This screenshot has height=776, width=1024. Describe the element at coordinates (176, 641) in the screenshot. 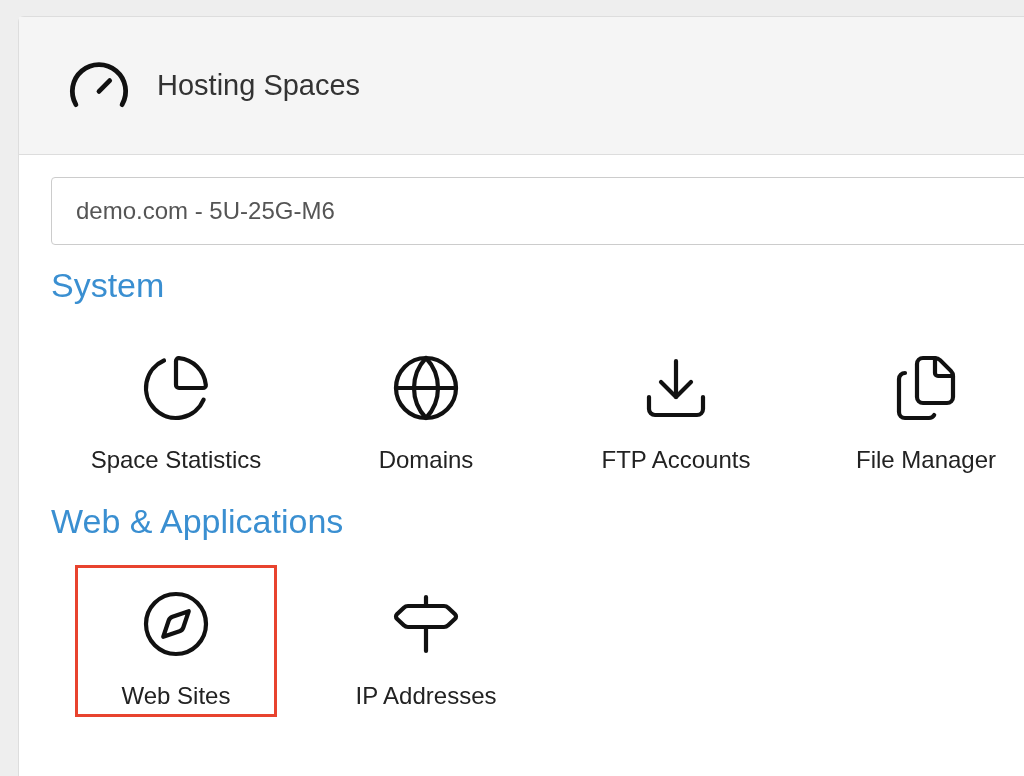

I see `tool-tile: Web Sites` at that location.